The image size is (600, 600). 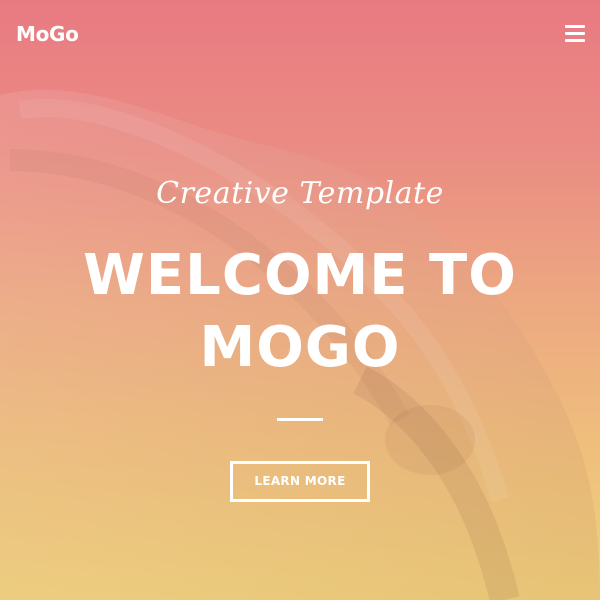 What do you see at coordinates (300, 36) in the screenshot?
I see `site-header: MoGo` at bounding box center [300, 36].